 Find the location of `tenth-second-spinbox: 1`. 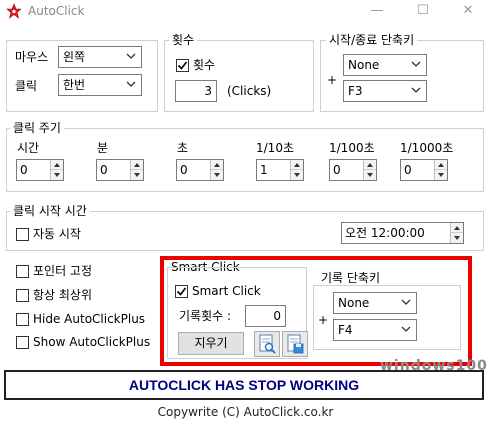

tenth-second-spinbox: 1 is located at coordinates (280, 170).